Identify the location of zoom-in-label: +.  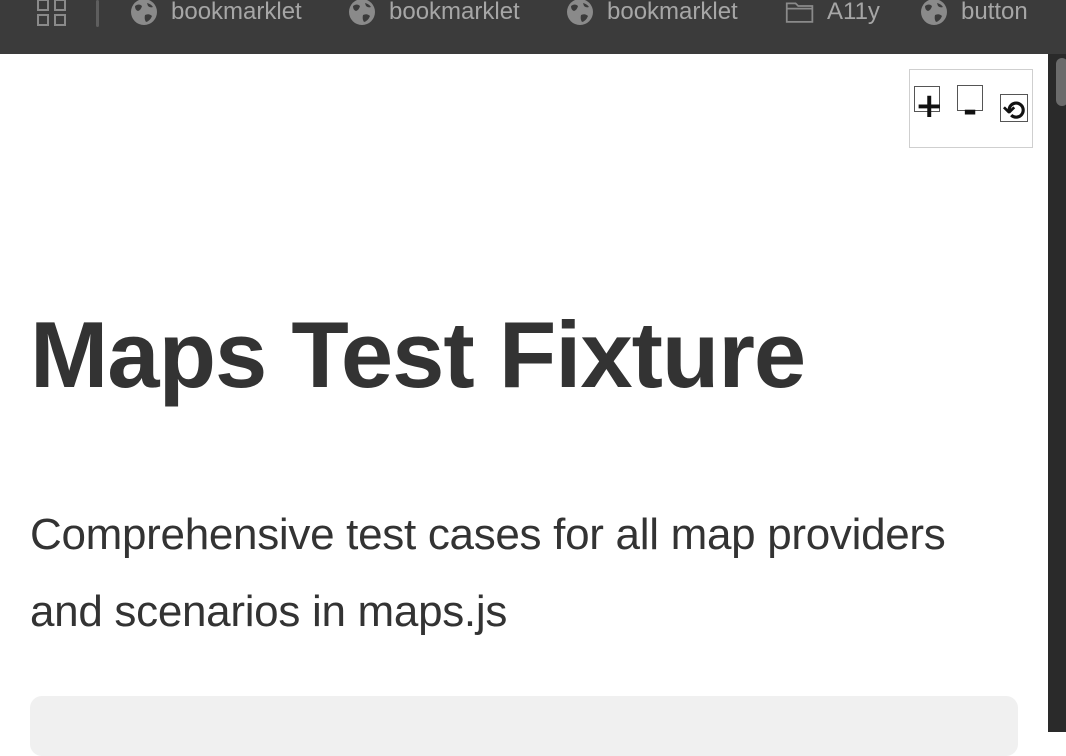
(929, 106).